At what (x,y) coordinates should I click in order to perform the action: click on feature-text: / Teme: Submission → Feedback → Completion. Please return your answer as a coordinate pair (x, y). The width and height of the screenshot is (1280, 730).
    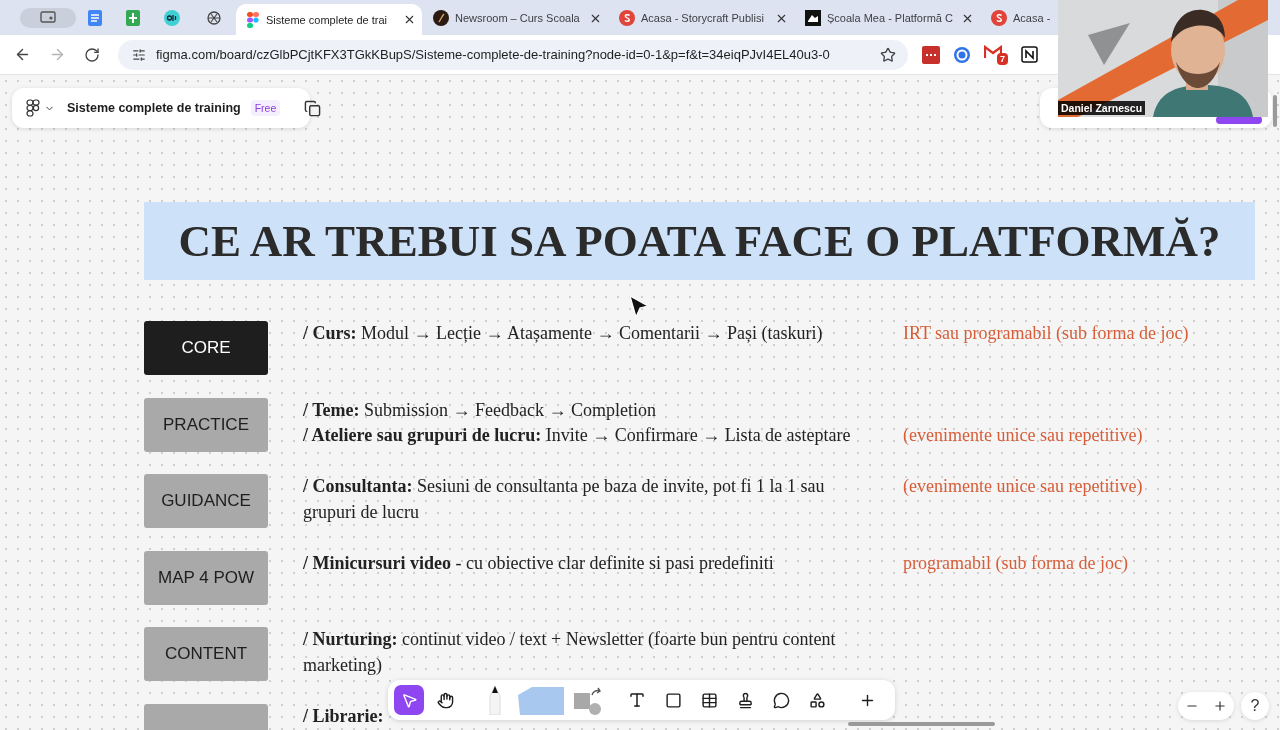
    Looking at the image, I should click on (479, 410).